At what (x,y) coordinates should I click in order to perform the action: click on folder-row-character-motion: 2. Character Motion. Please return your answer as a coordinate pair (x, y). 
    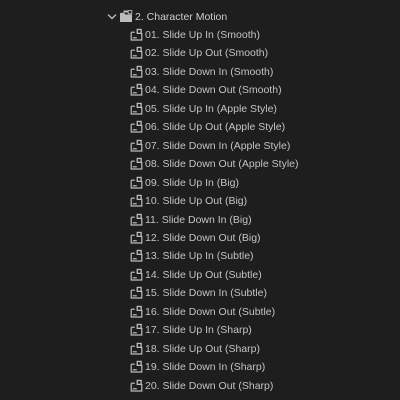
    Looking at the image, I should click on (200, 17).